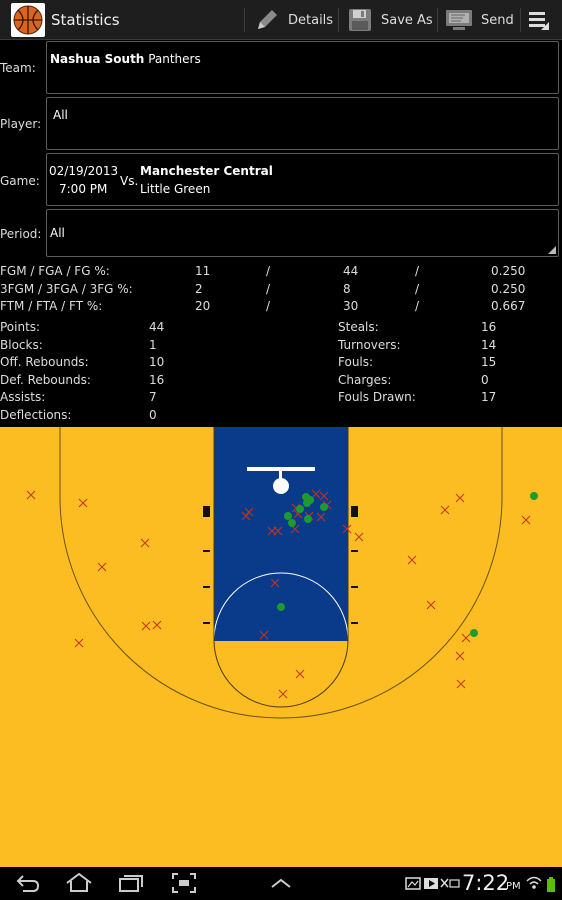 The height and width of the screenshot is (900, 562). What do you see at coordinates (97, 59) in the screenshot?
I see `team-school: Nashua South` at bounding box center [97, 59].